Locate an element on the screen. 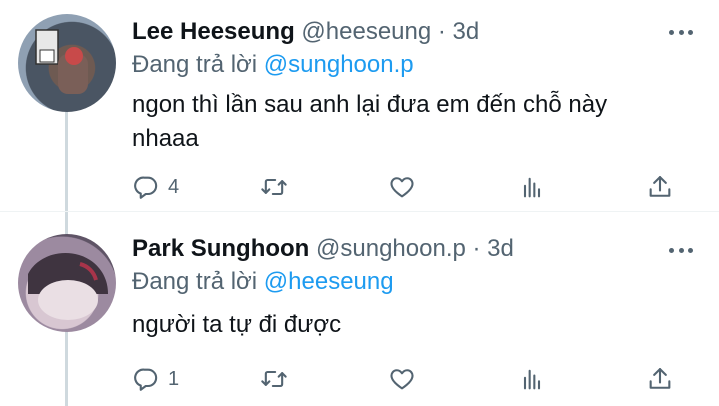 The width and height of the screenshot is (719, 406). replying-to: Đang trả lời @sunghoon.p is located at coordinates (273, 65).